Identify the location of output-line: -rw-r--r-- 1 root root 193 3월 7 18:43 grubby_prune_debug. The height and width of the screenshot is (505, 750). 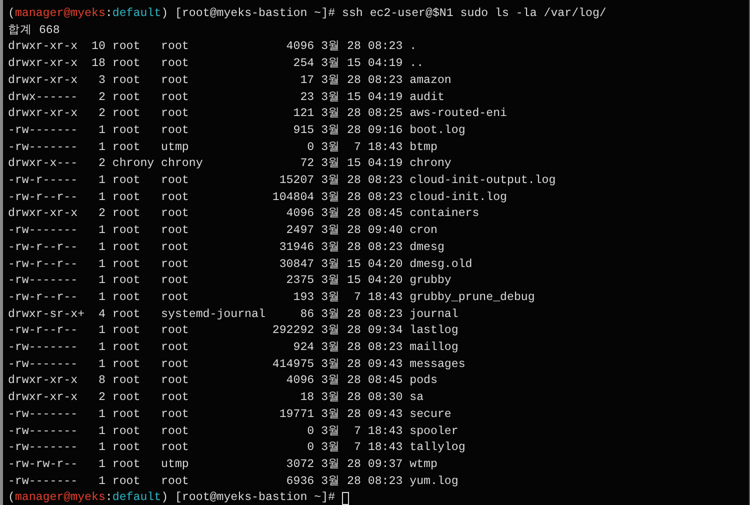
(271, 298).